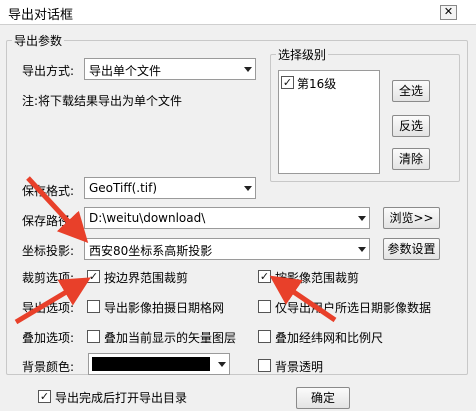 The width and height of the screenshot is (476, 411). What do you see at coordinates (227, 249) in the screenshot?
I see `projection-select: 西安80坐标系高斯投影` at bounding box center [227, 249].